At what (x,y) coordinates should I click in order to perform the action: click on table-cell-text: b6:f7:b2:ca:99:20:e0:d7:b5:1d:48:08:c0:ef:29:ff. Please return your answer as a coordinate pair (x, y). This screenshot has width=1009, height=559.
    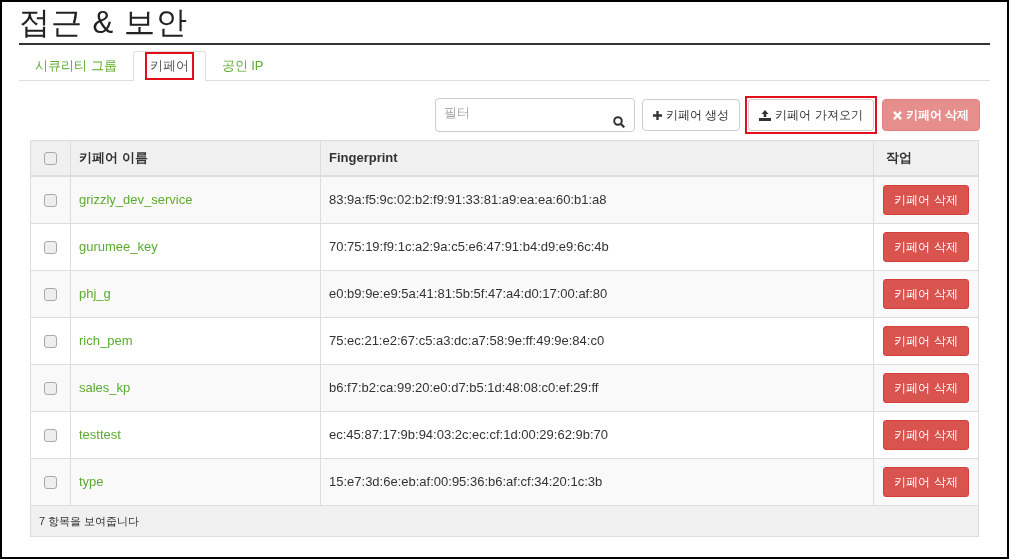
    Looking at the image, I should click on (464, 388).